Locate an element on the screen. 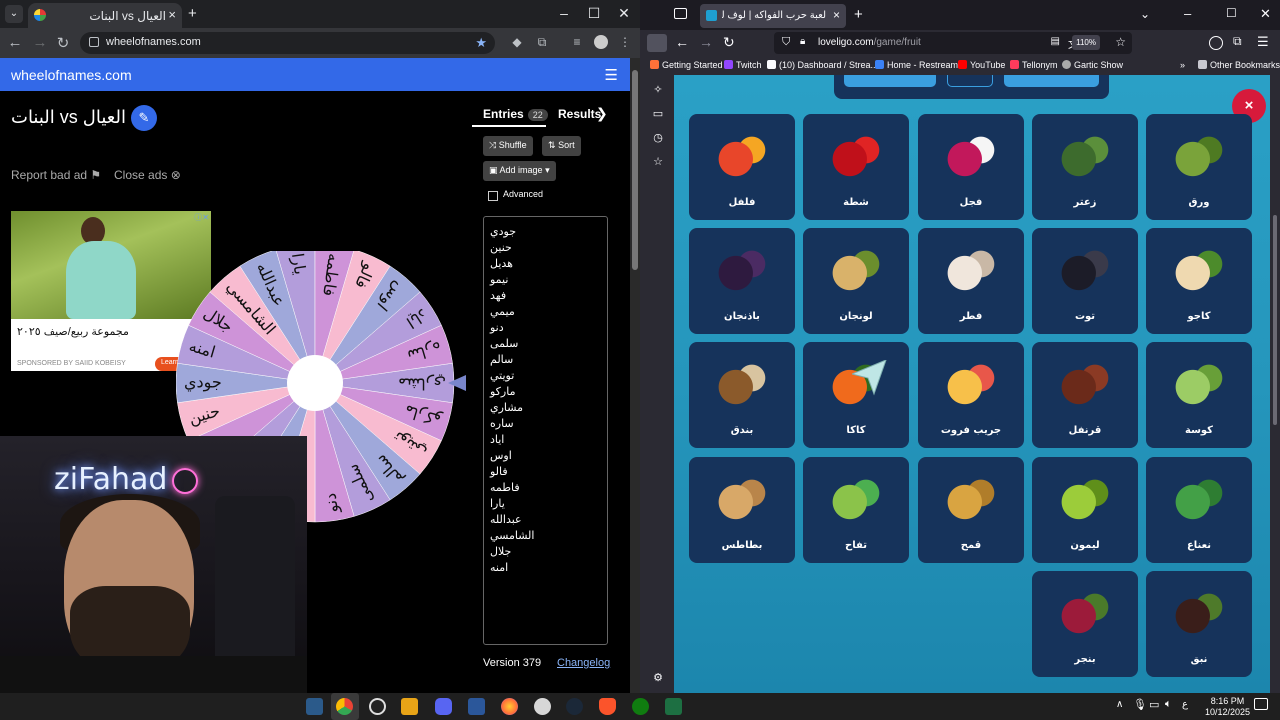 This screenshot has height=720, width=1280. fruit-card: فطر is located at coordinates (971, 281).